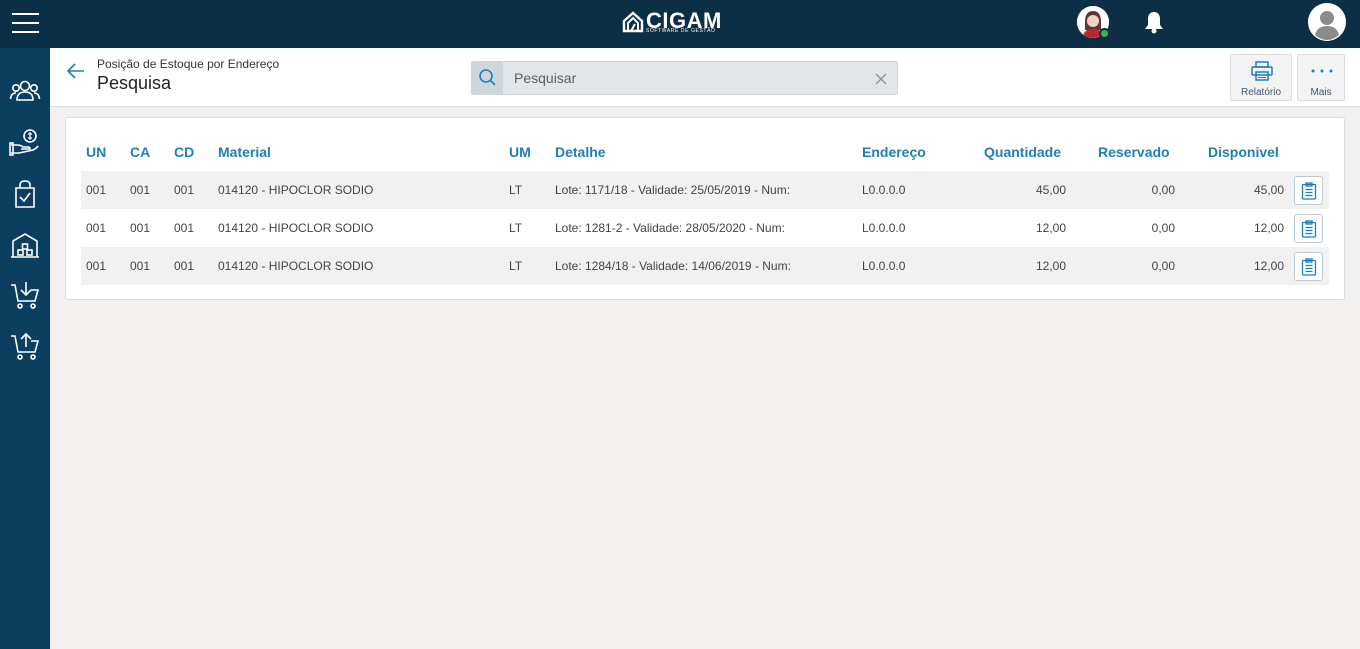  What do you see at coordinates (96, 152) in the screenshot?
I see `column-header-un: UN` at bounding box center [96, 152].